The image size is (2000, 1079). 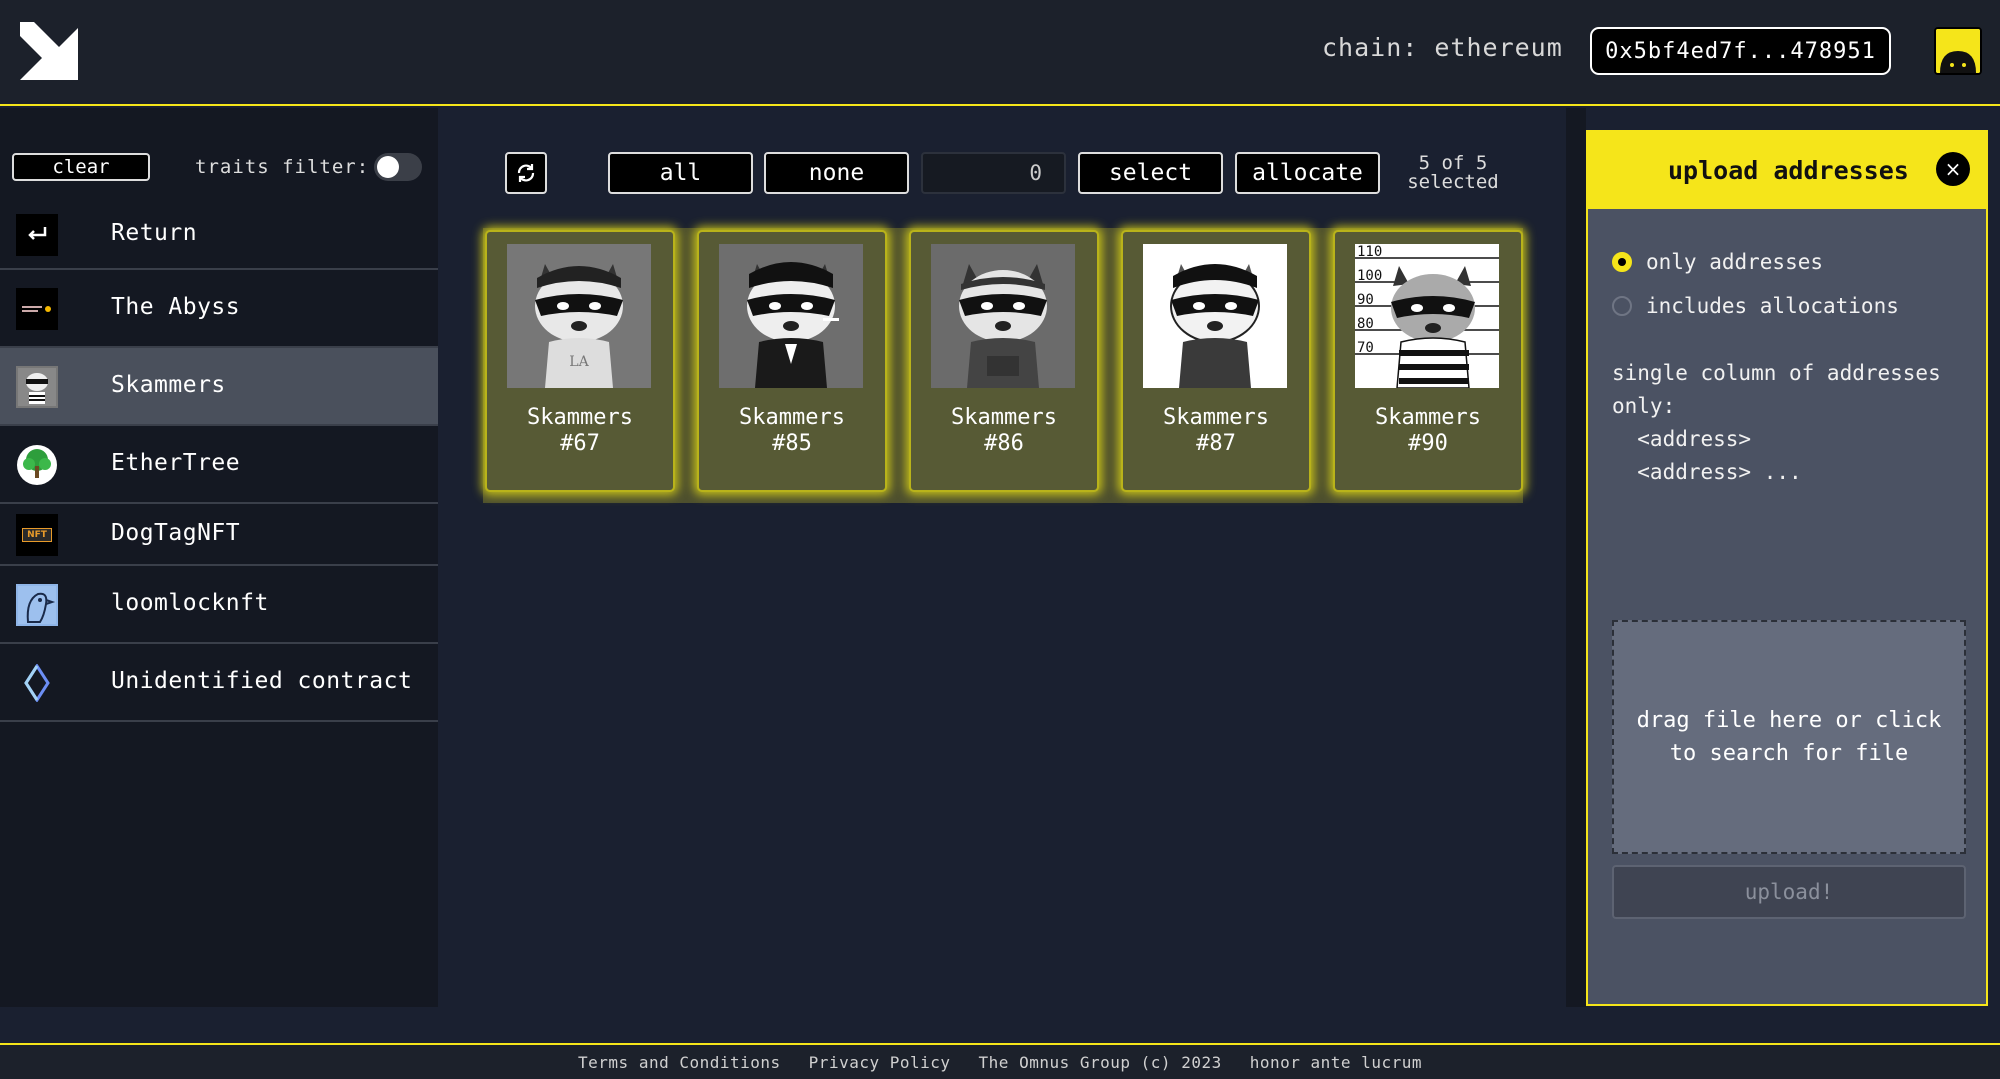 I want to click on option-includes-allocations: includes allocations, so click(x=1755, y=306).